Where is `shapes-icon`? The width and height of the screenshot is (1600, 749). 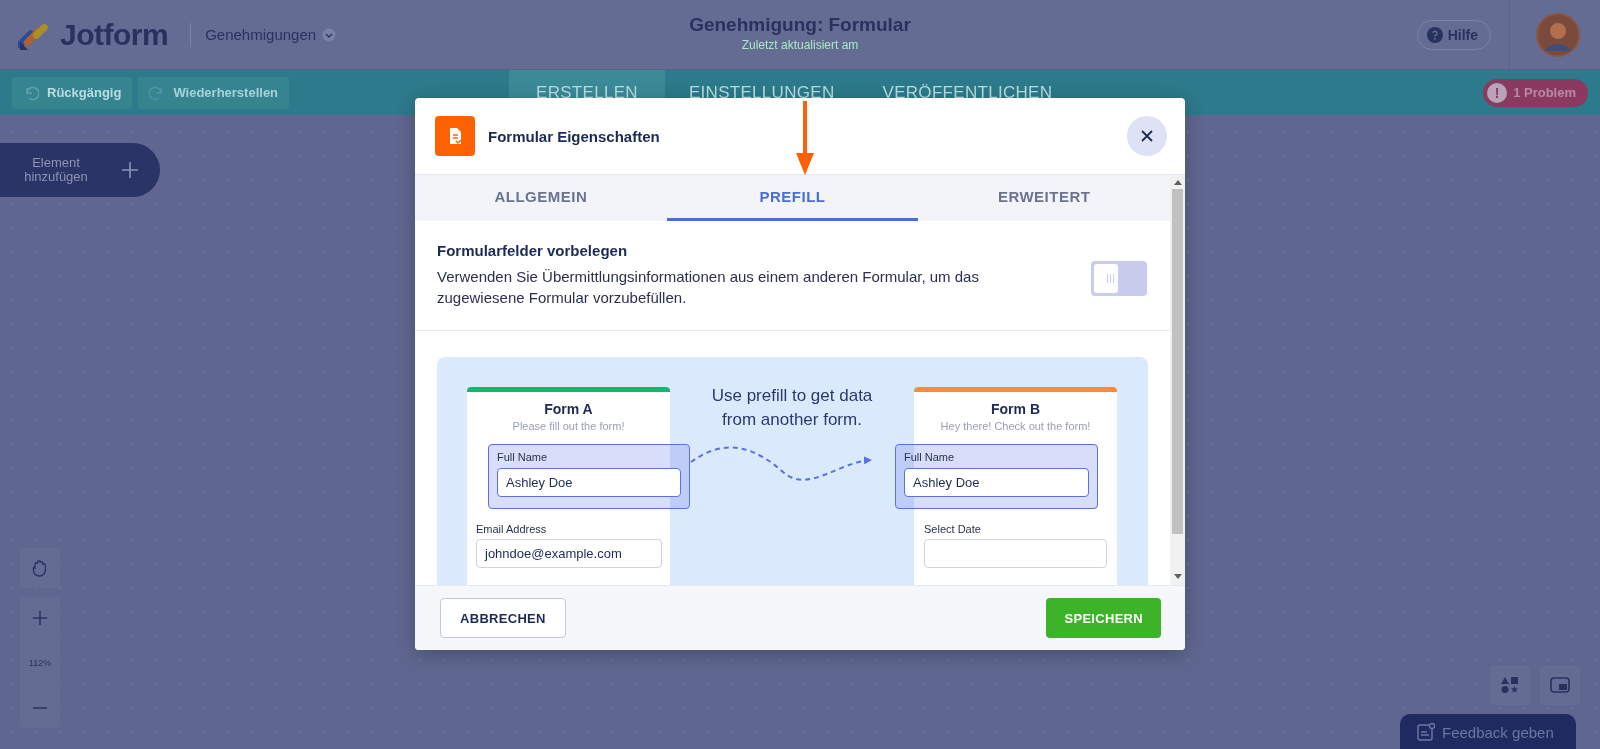
shapes-icon is located at coordinates (1510, 685).